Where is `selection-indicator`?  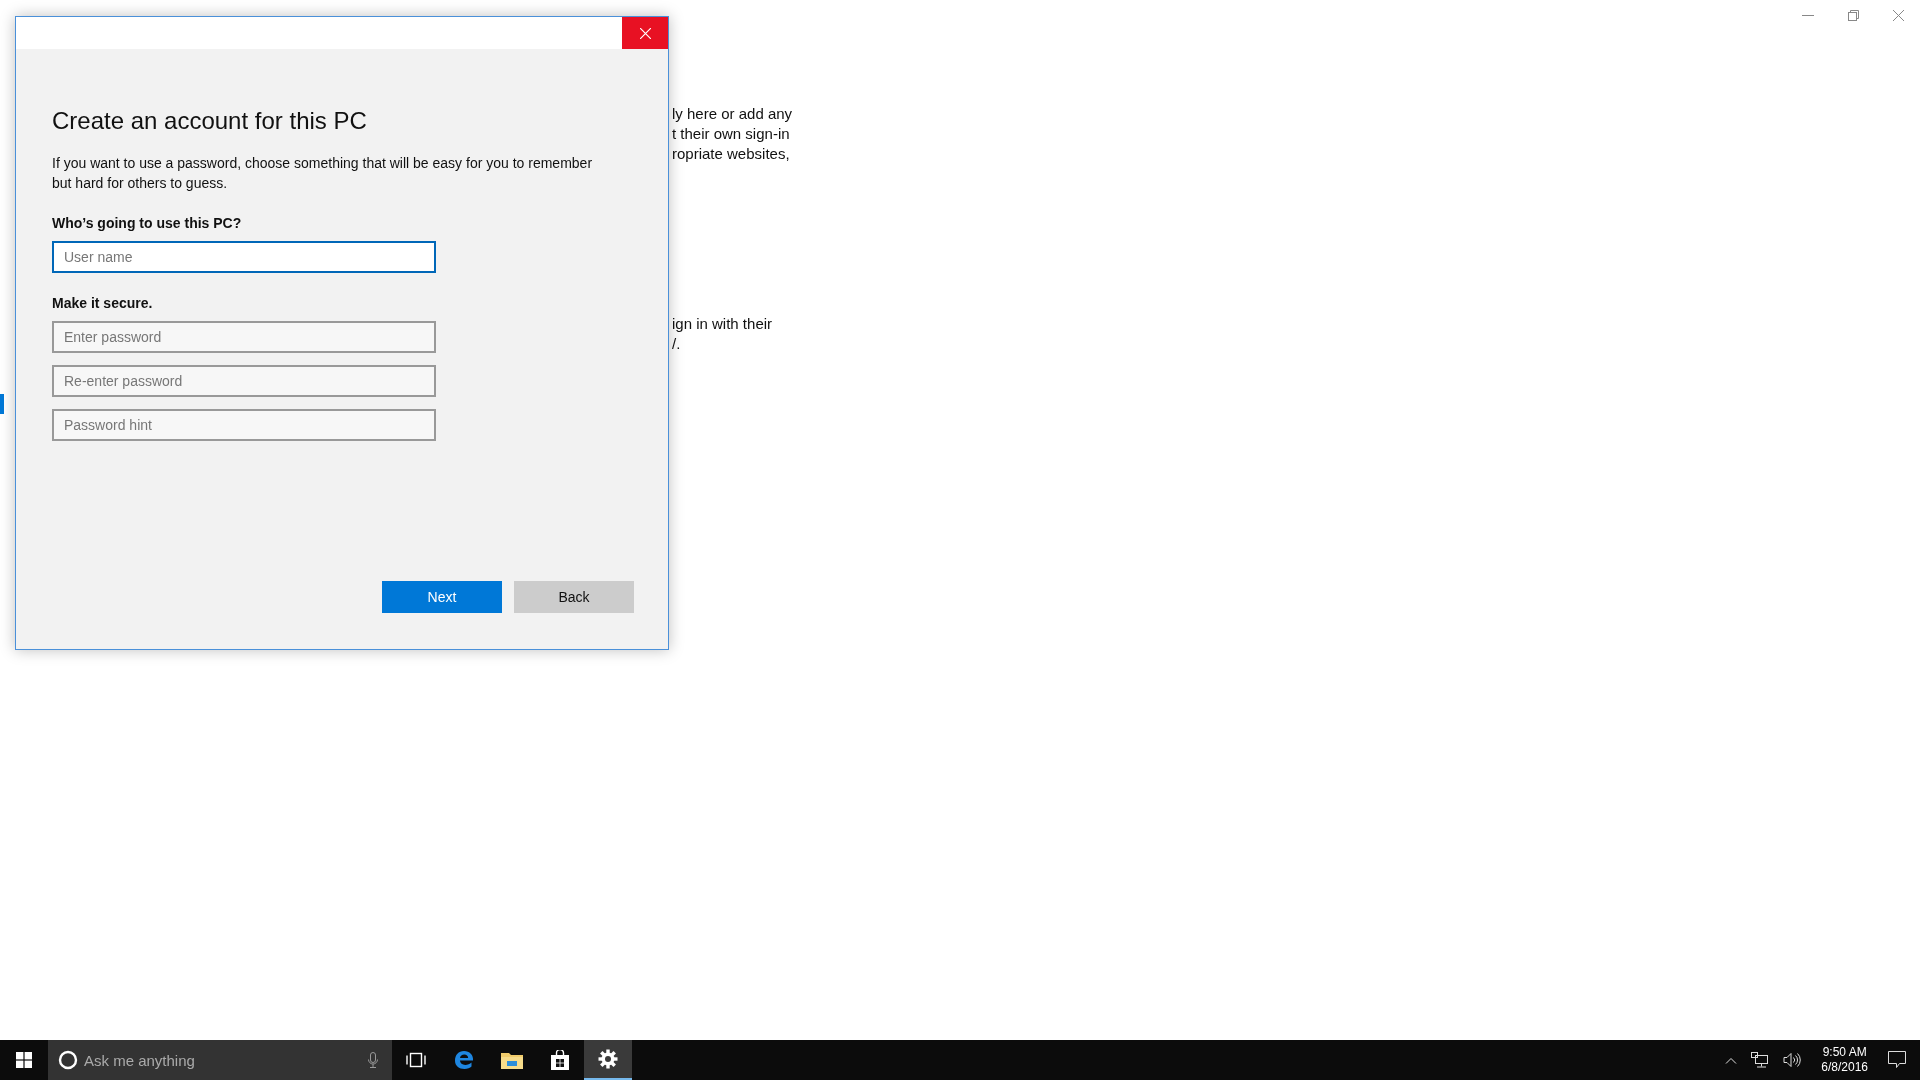
selection-indicator is located at coordinates (2, 404).